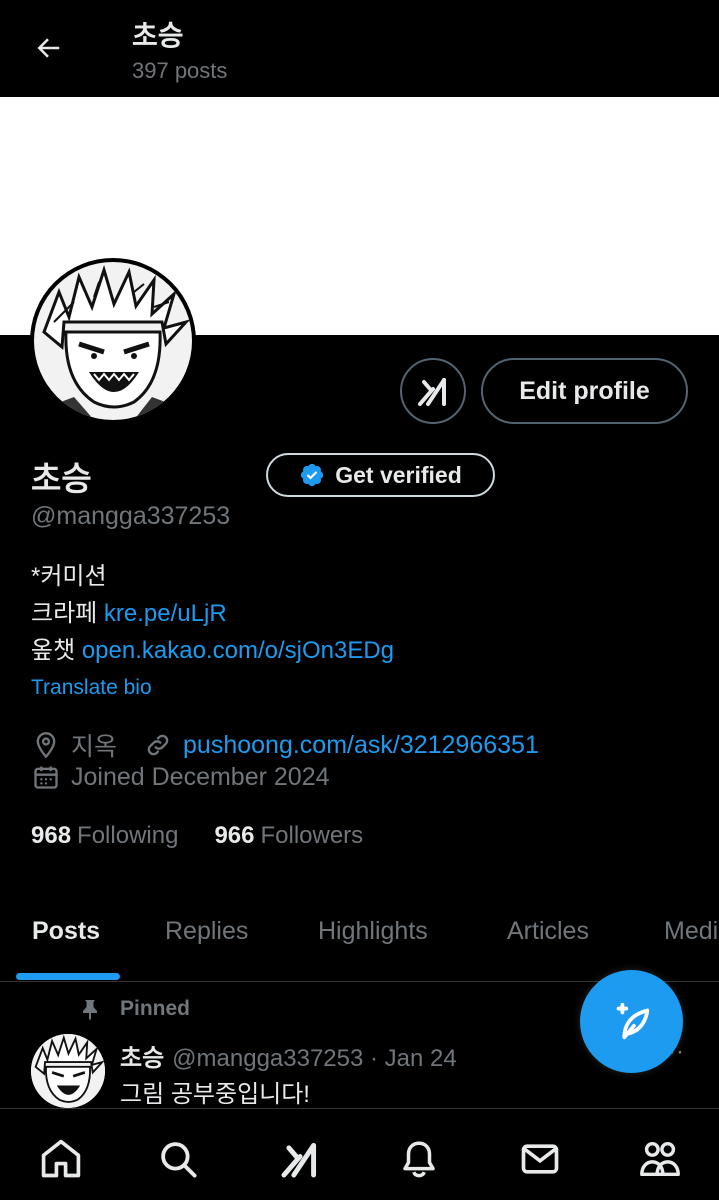 This screenshot has width=719, height=1200. I want to click on post-author-avatar, so click(68, 1071).